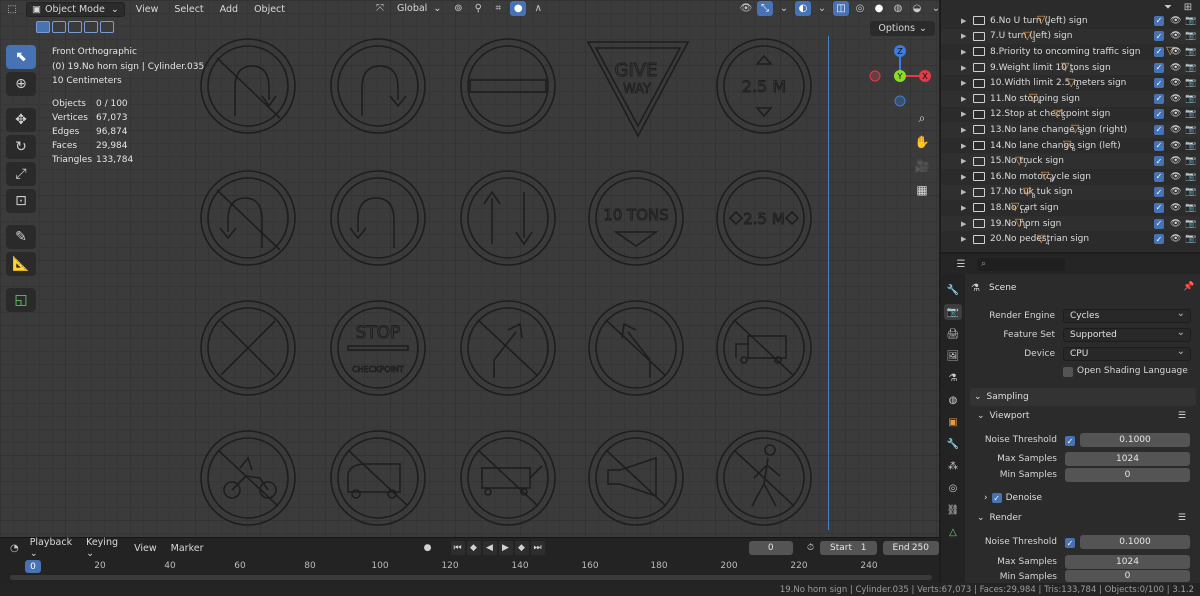 The image size is (1200, 596). I want to click on current-frame-field: 0, so click(770, 548).